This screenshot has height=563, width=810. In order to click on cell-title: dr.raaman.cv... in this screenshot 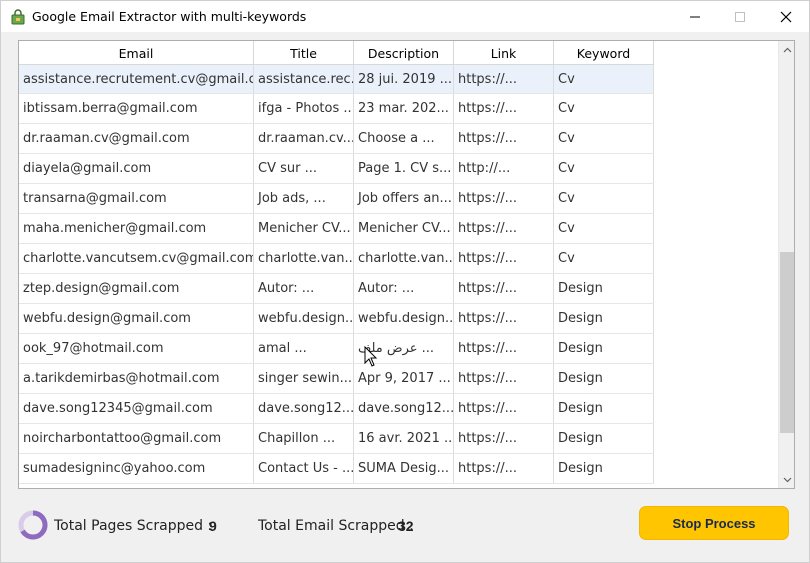, I will do `click(304, 138)`.